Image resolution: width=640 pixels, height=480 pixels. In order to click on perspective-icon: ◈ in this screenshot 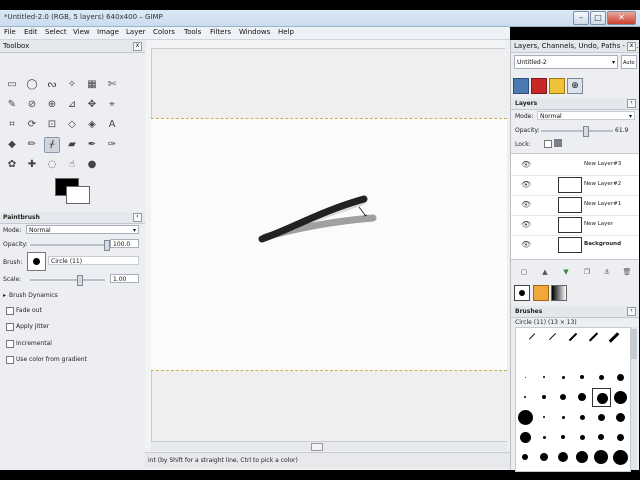, I will do `click(92, 125)`.